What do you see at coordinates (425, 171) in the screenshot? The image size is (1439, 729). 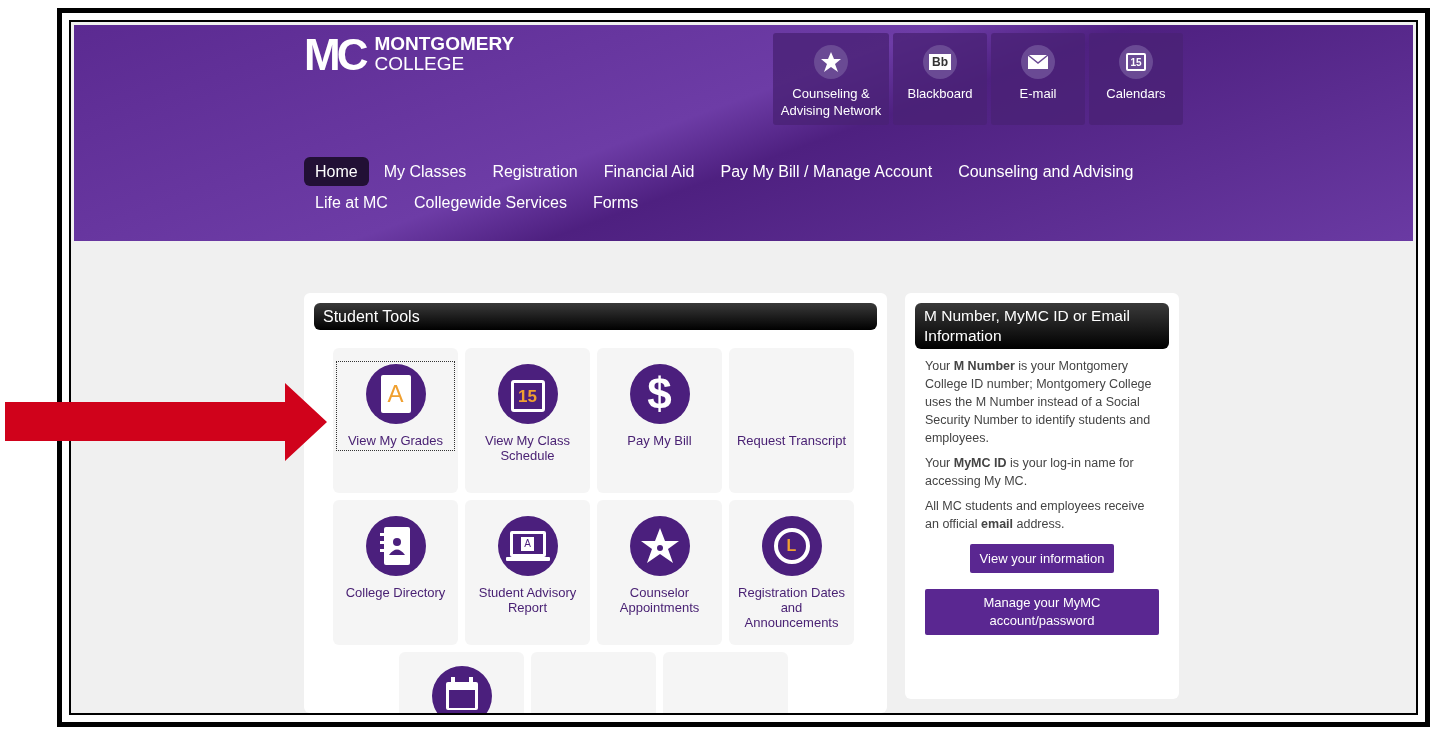 I see `nav-link: My Classes` at bounding box center [425, 171].